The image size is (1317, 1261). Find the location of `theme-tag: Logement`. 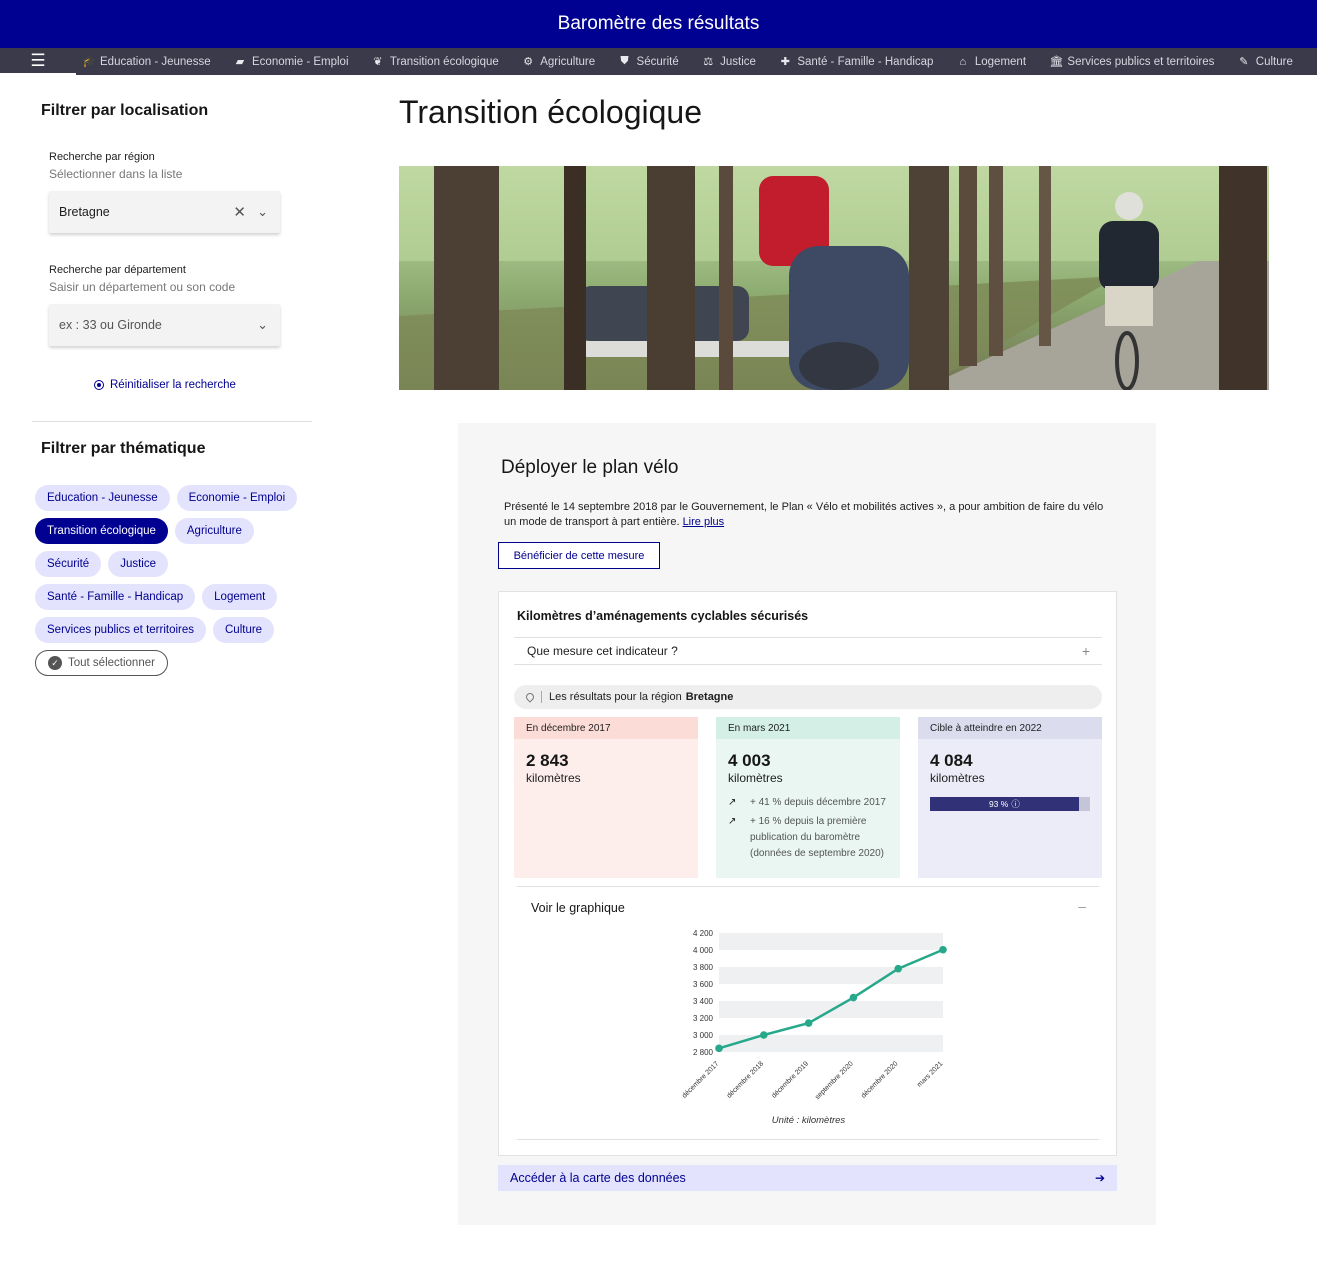

theme-tag: Logement is located at coordinates (240, 597).